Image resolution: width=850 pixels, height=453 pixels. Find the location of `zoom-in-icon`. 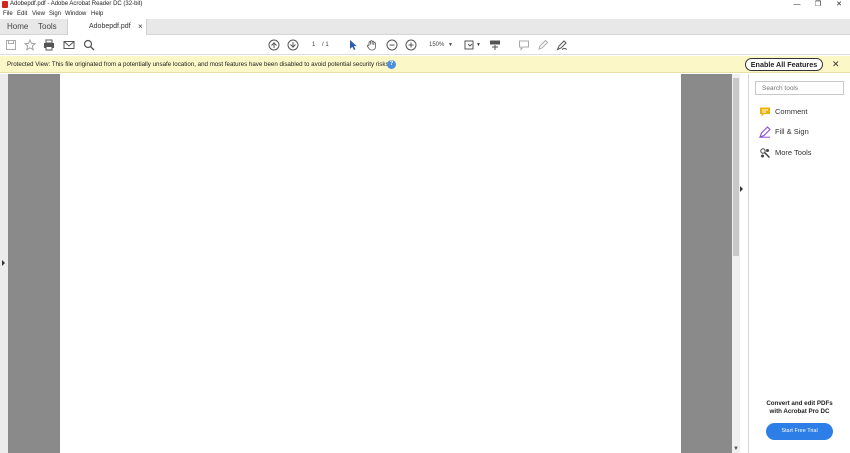

zoom-in-icon is located at coordinates (411, 45).